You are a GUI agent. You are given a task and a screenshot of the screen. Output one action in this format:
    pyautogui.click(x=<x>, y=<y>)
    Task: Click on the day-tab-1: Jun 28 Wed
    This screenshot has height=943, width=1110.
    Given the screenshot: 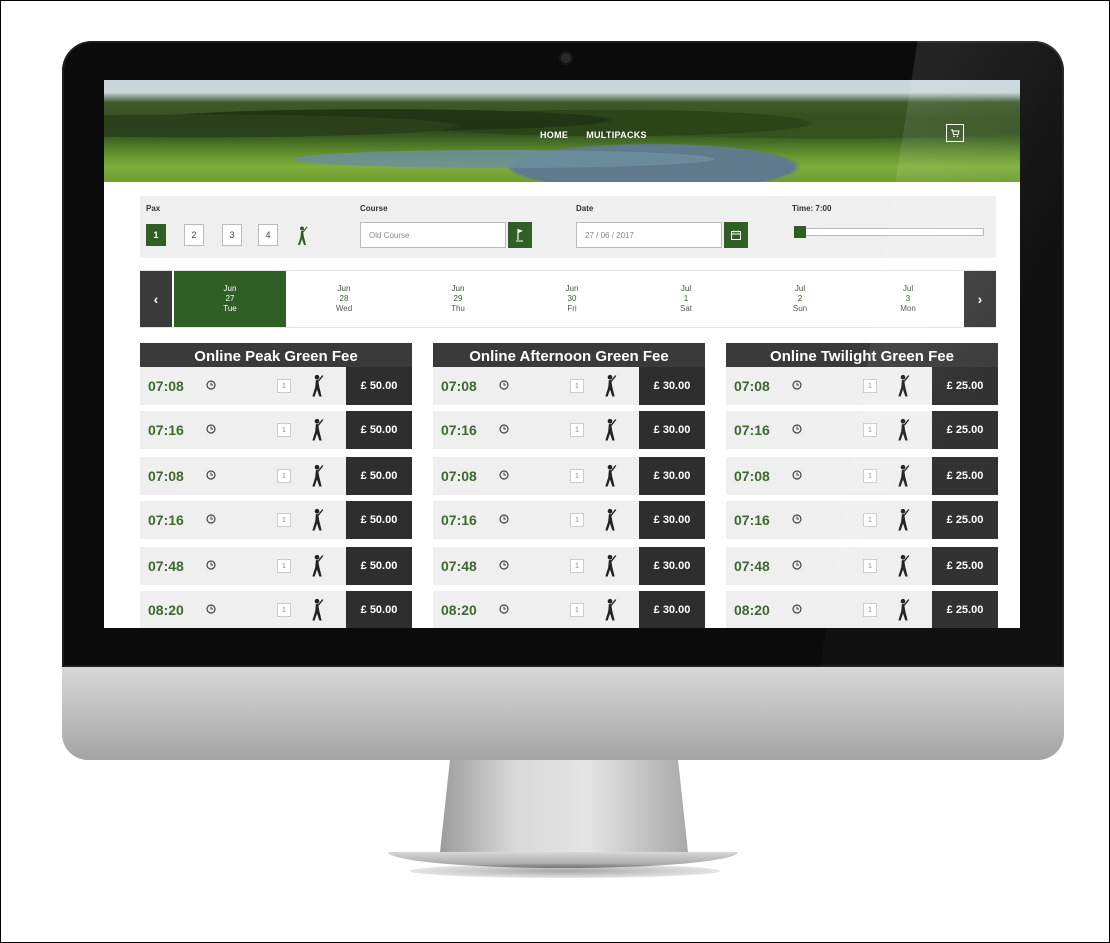 What is the action you would take?
    pyautogui.click(x=344, y=299)
    